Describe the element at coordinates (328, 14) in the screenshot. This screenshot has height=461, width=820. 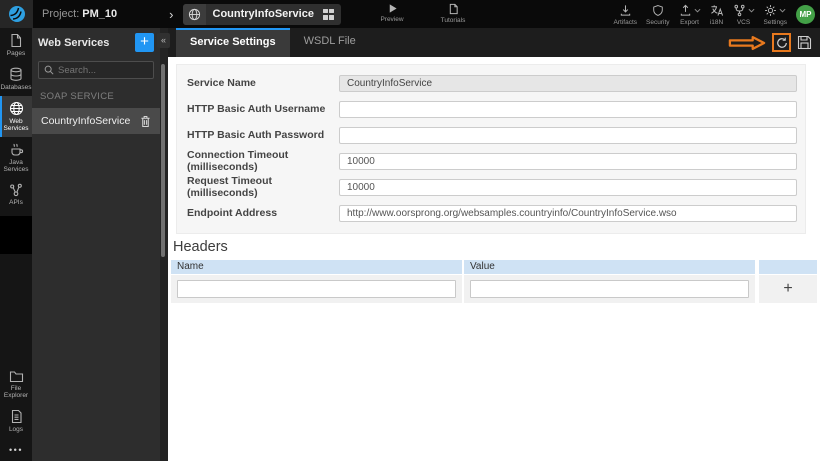
I see `service-switcher-grid-icon` at that location.